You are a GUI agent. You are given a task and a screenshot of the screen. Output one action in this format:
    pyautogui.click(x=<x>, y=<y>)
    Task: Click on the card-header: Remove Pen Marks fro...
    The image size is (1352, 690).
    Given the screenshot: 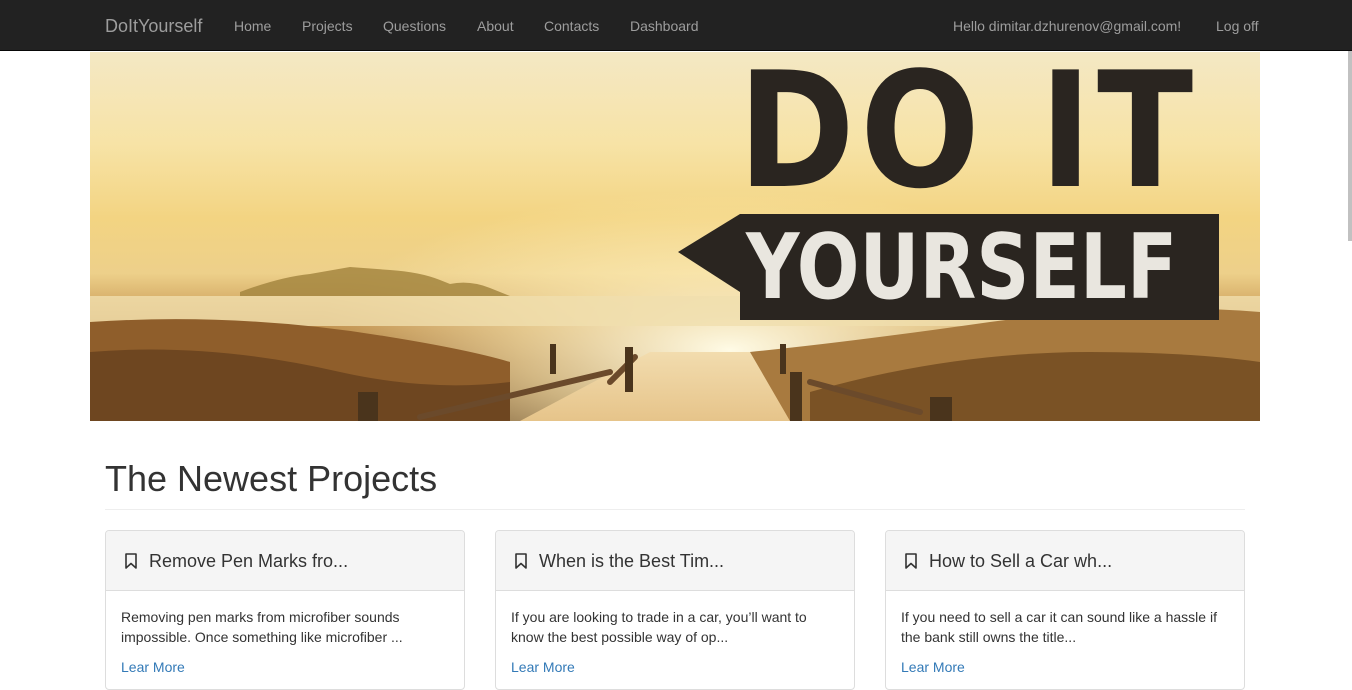 What is the action you would take?
    pyautogui.click(x=285, y=561)
    